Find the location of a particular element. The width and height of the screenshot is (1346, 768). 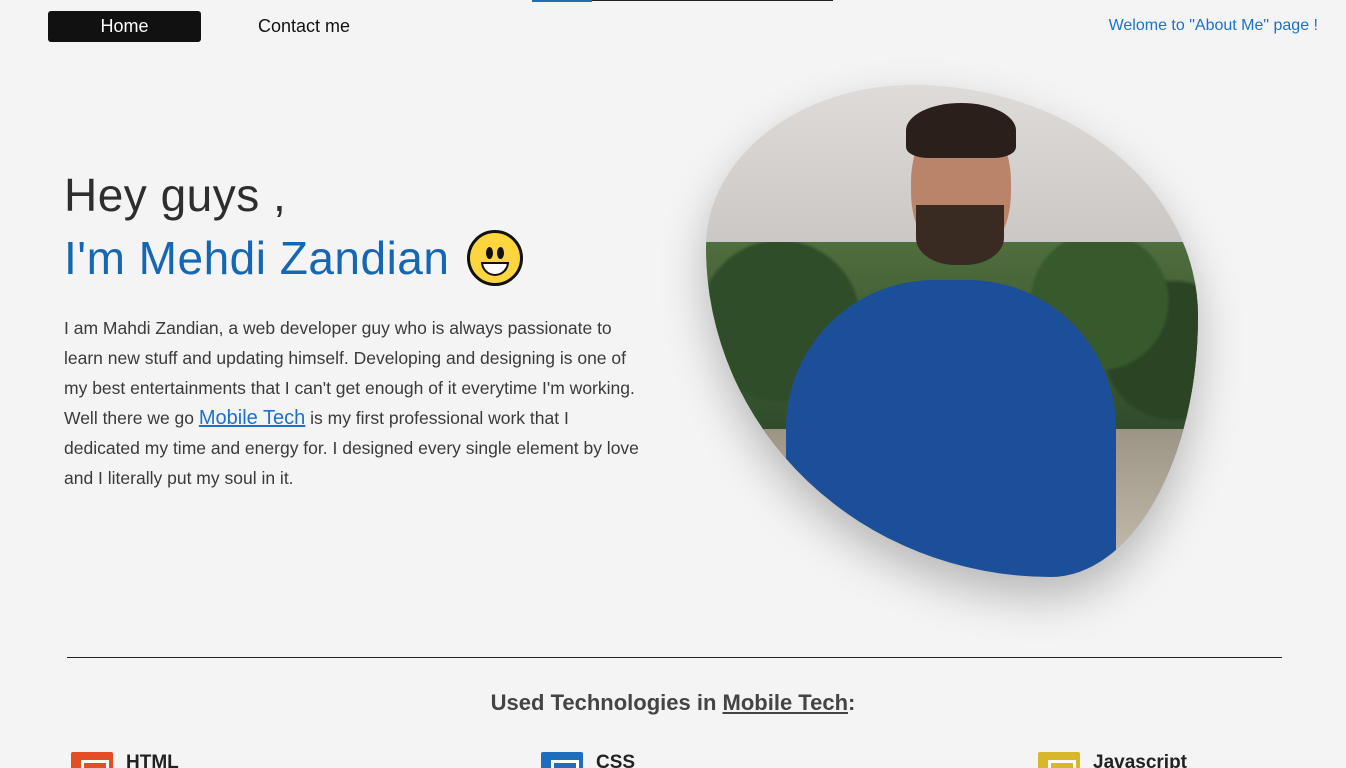

tech-item-javascript: Javascript is located at coordinates (1112, 760).